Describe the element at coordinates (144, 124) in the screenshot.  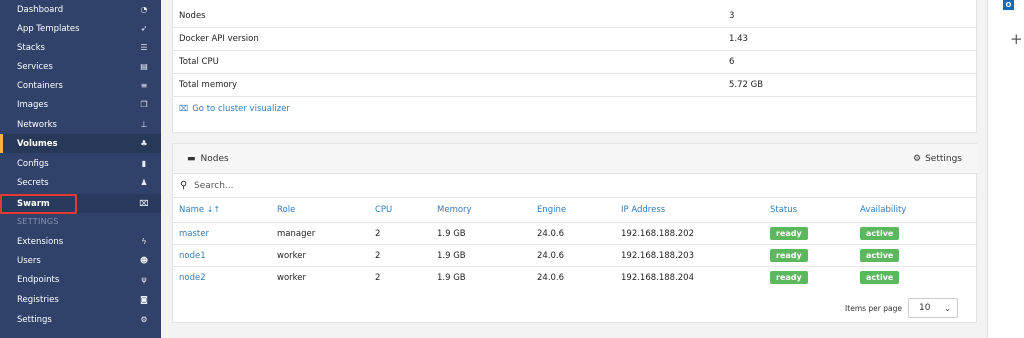
I see `sitemap-icon: ⊥` at that location.